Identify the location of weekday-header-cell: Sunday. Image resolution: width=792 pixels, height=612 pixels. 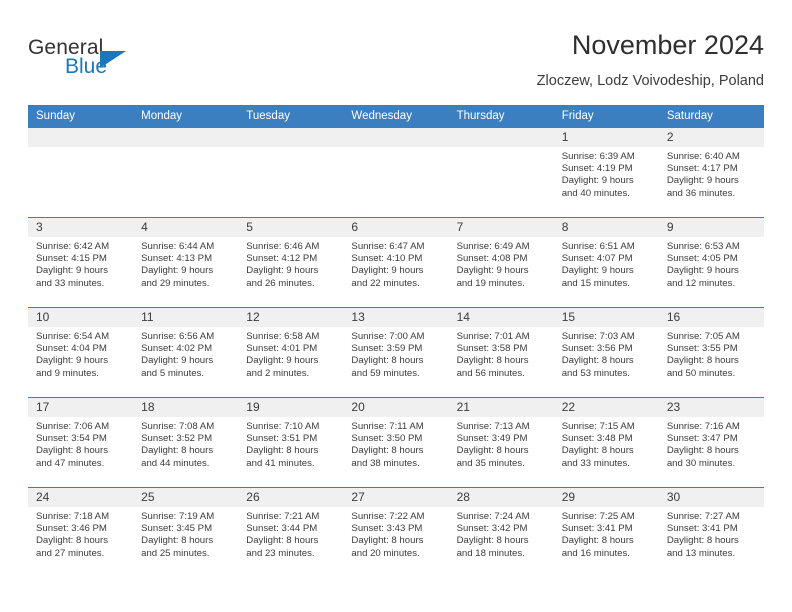
(81, 116).